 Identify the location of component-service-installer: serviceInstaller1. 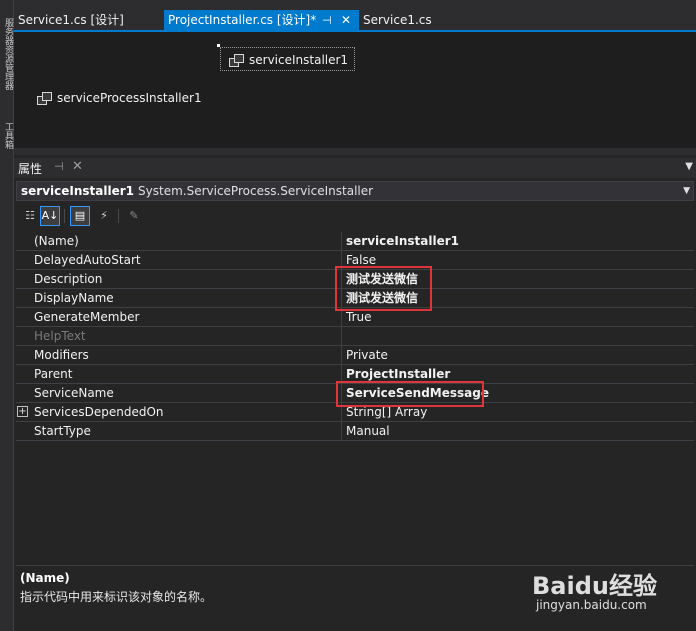
(287, 59).